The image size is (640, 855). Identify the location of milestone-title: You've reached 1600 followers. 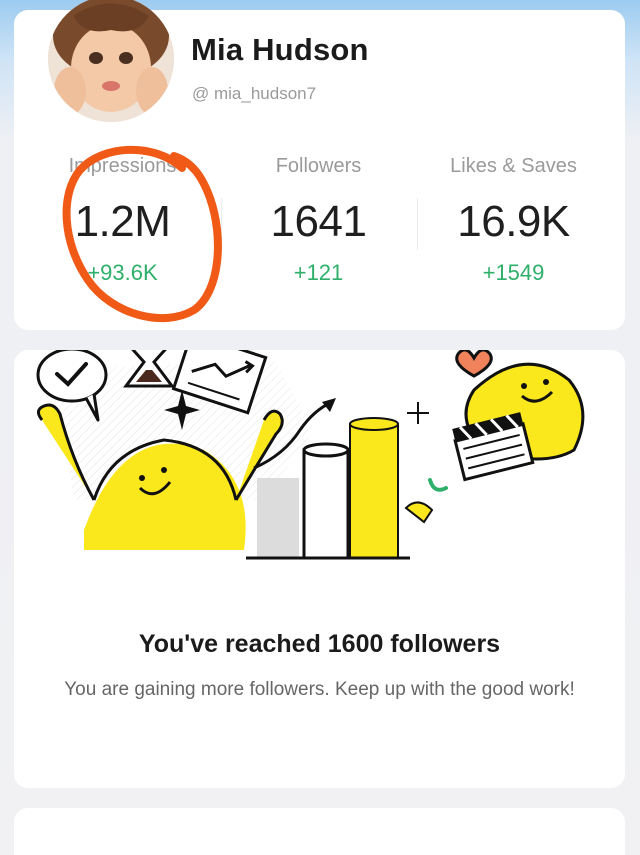
(319, 644).